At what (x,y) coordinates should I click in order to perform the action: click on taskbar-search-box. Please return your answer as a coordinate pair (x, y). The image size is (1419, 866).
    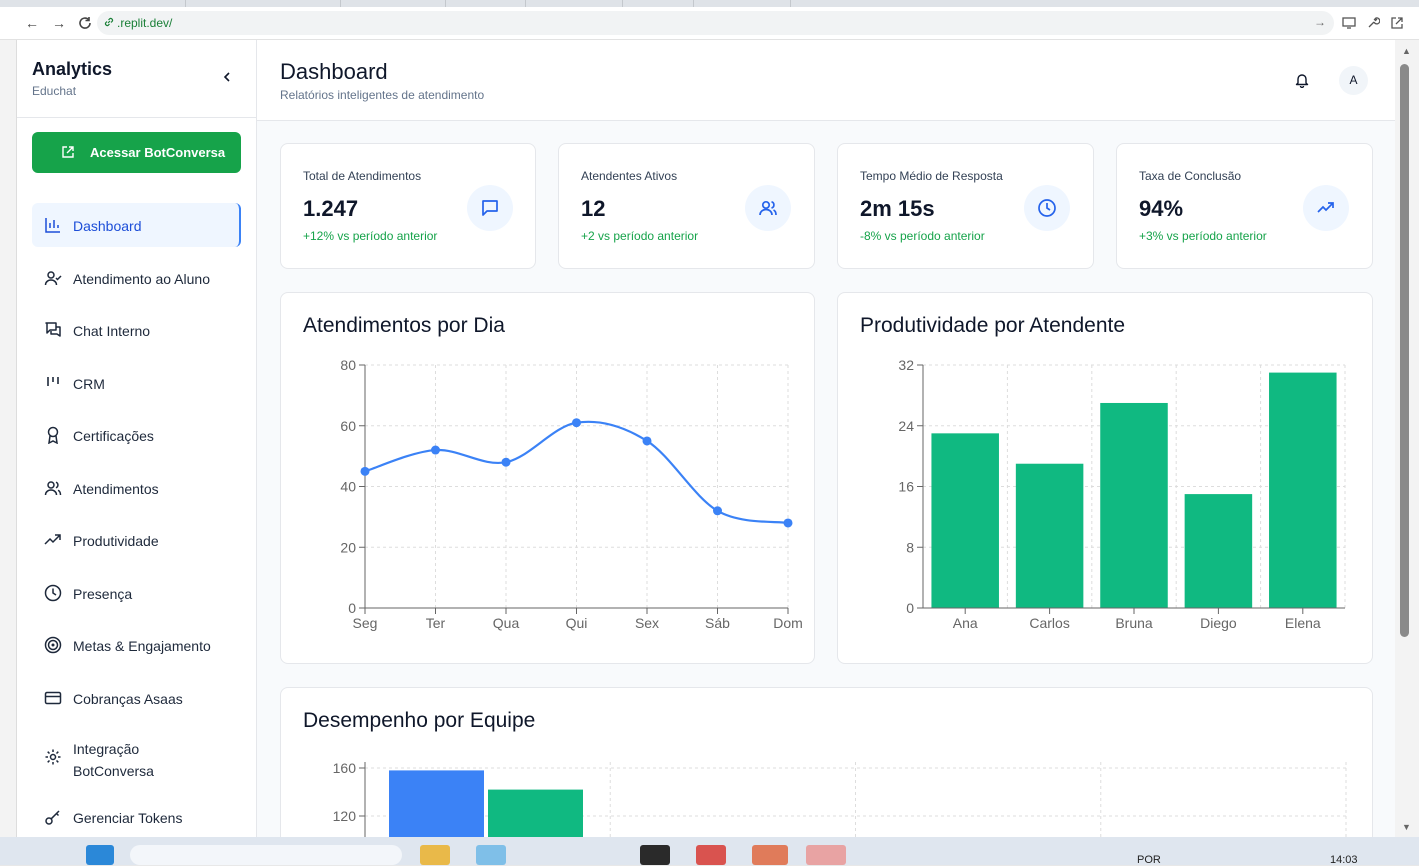
    Looking at the image, I should click on (266, 855).